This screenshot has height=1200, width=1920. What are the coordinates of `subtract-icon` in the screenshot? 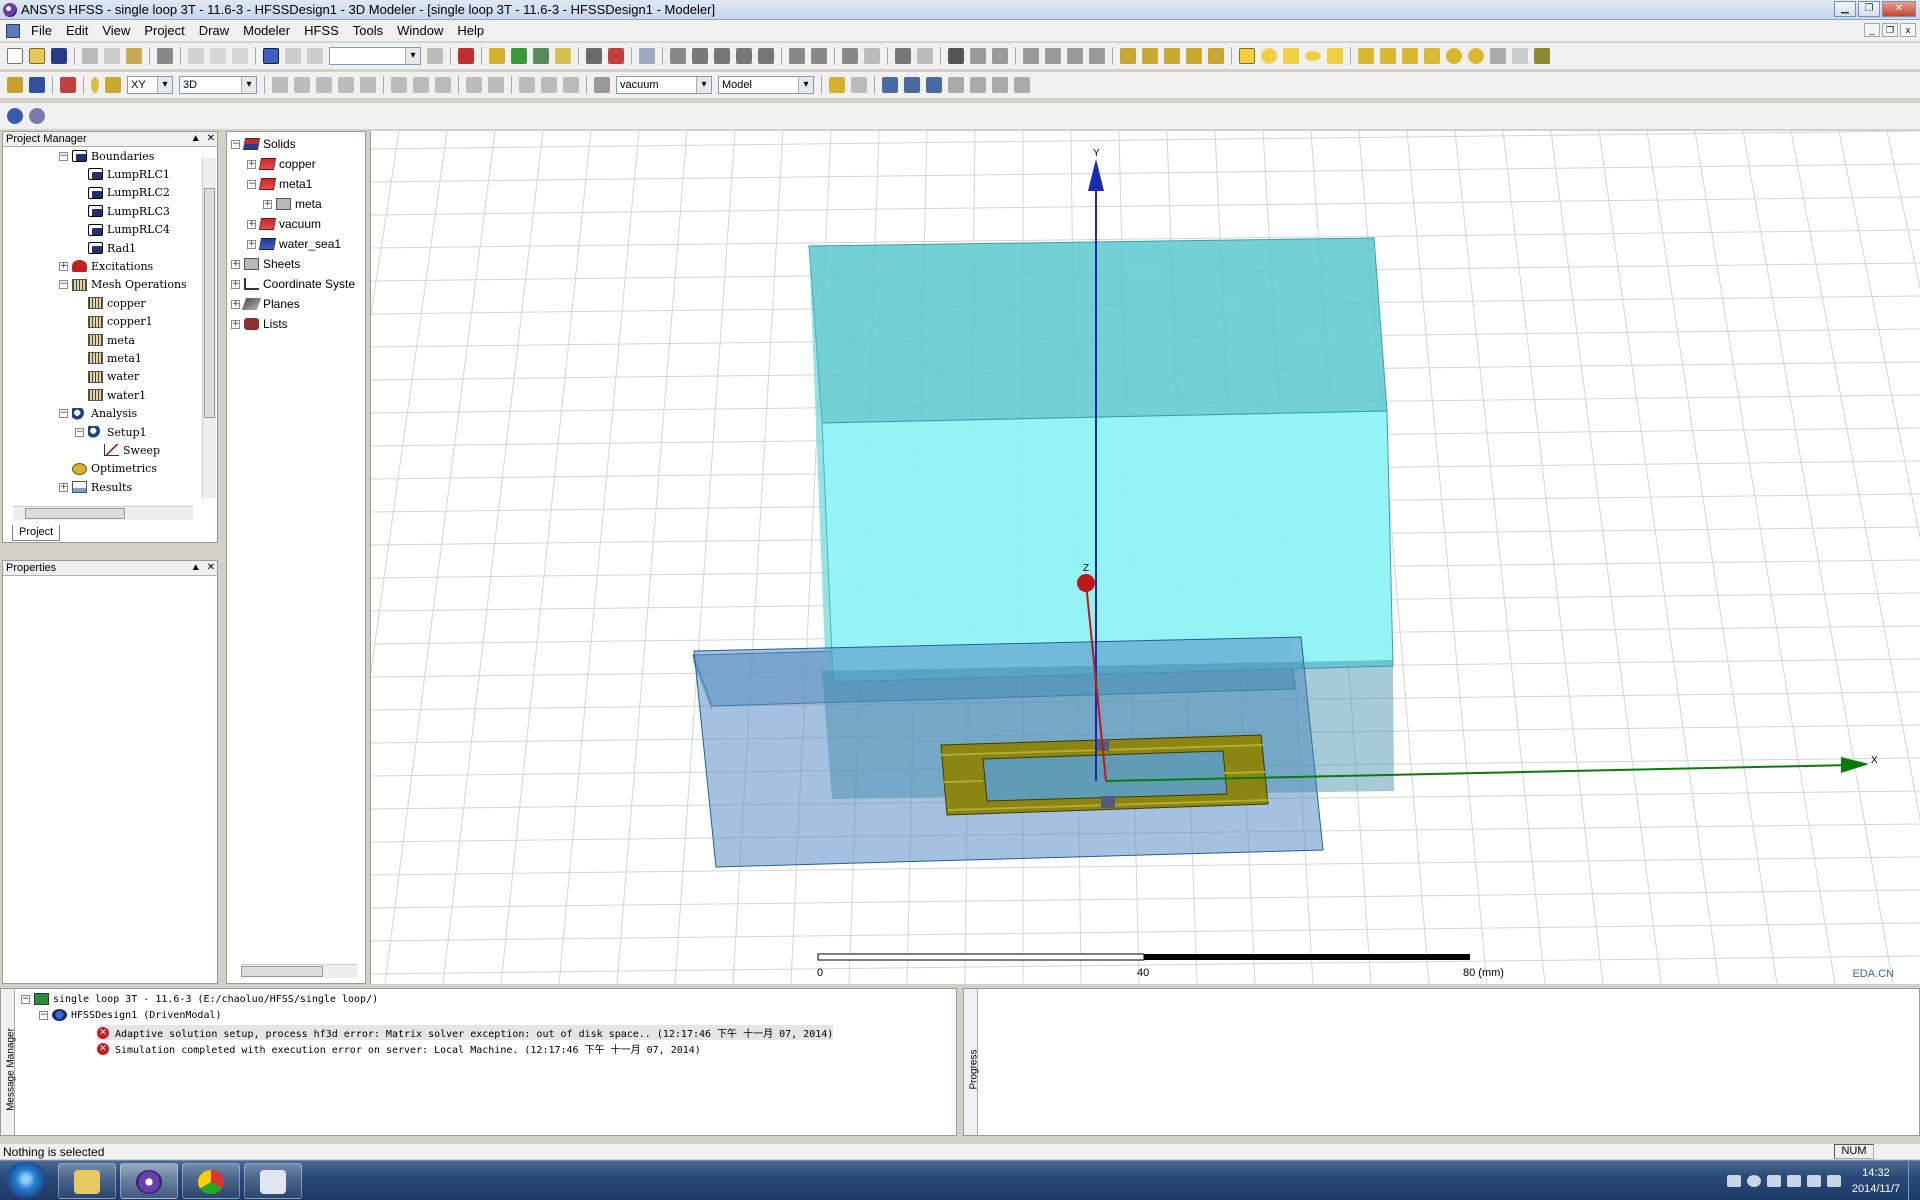 It's located at (302, 85).